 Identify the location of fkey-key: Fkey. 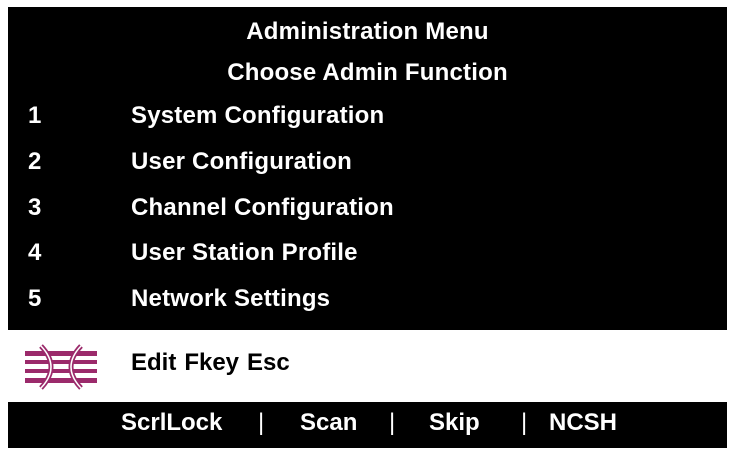
(211, 362).